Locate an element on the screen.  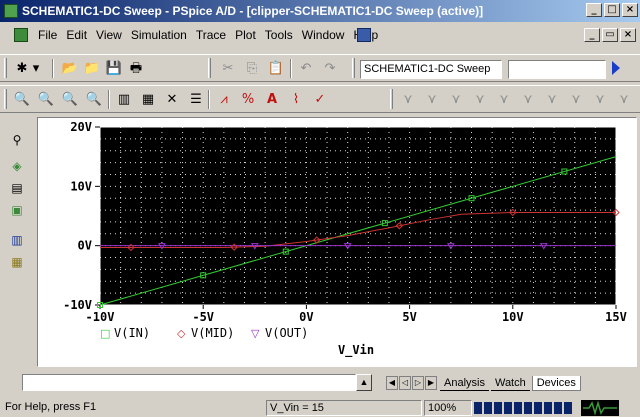
activity-indicator is located at coordinates (600, 408).